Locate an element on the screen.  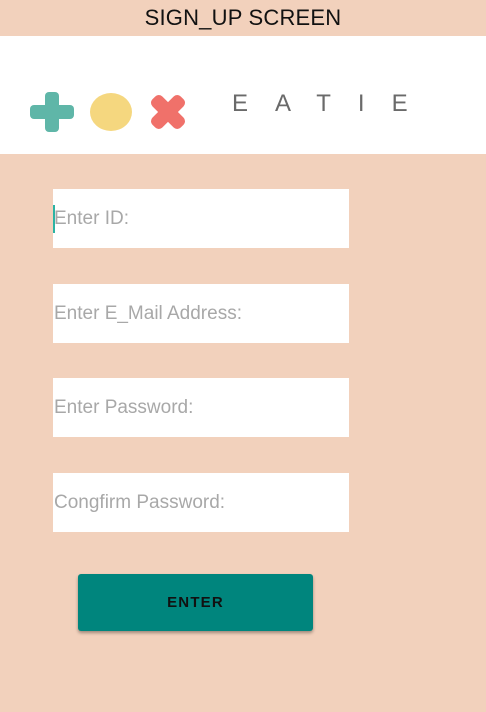
plus-icon is located at coordinates (52, 112).